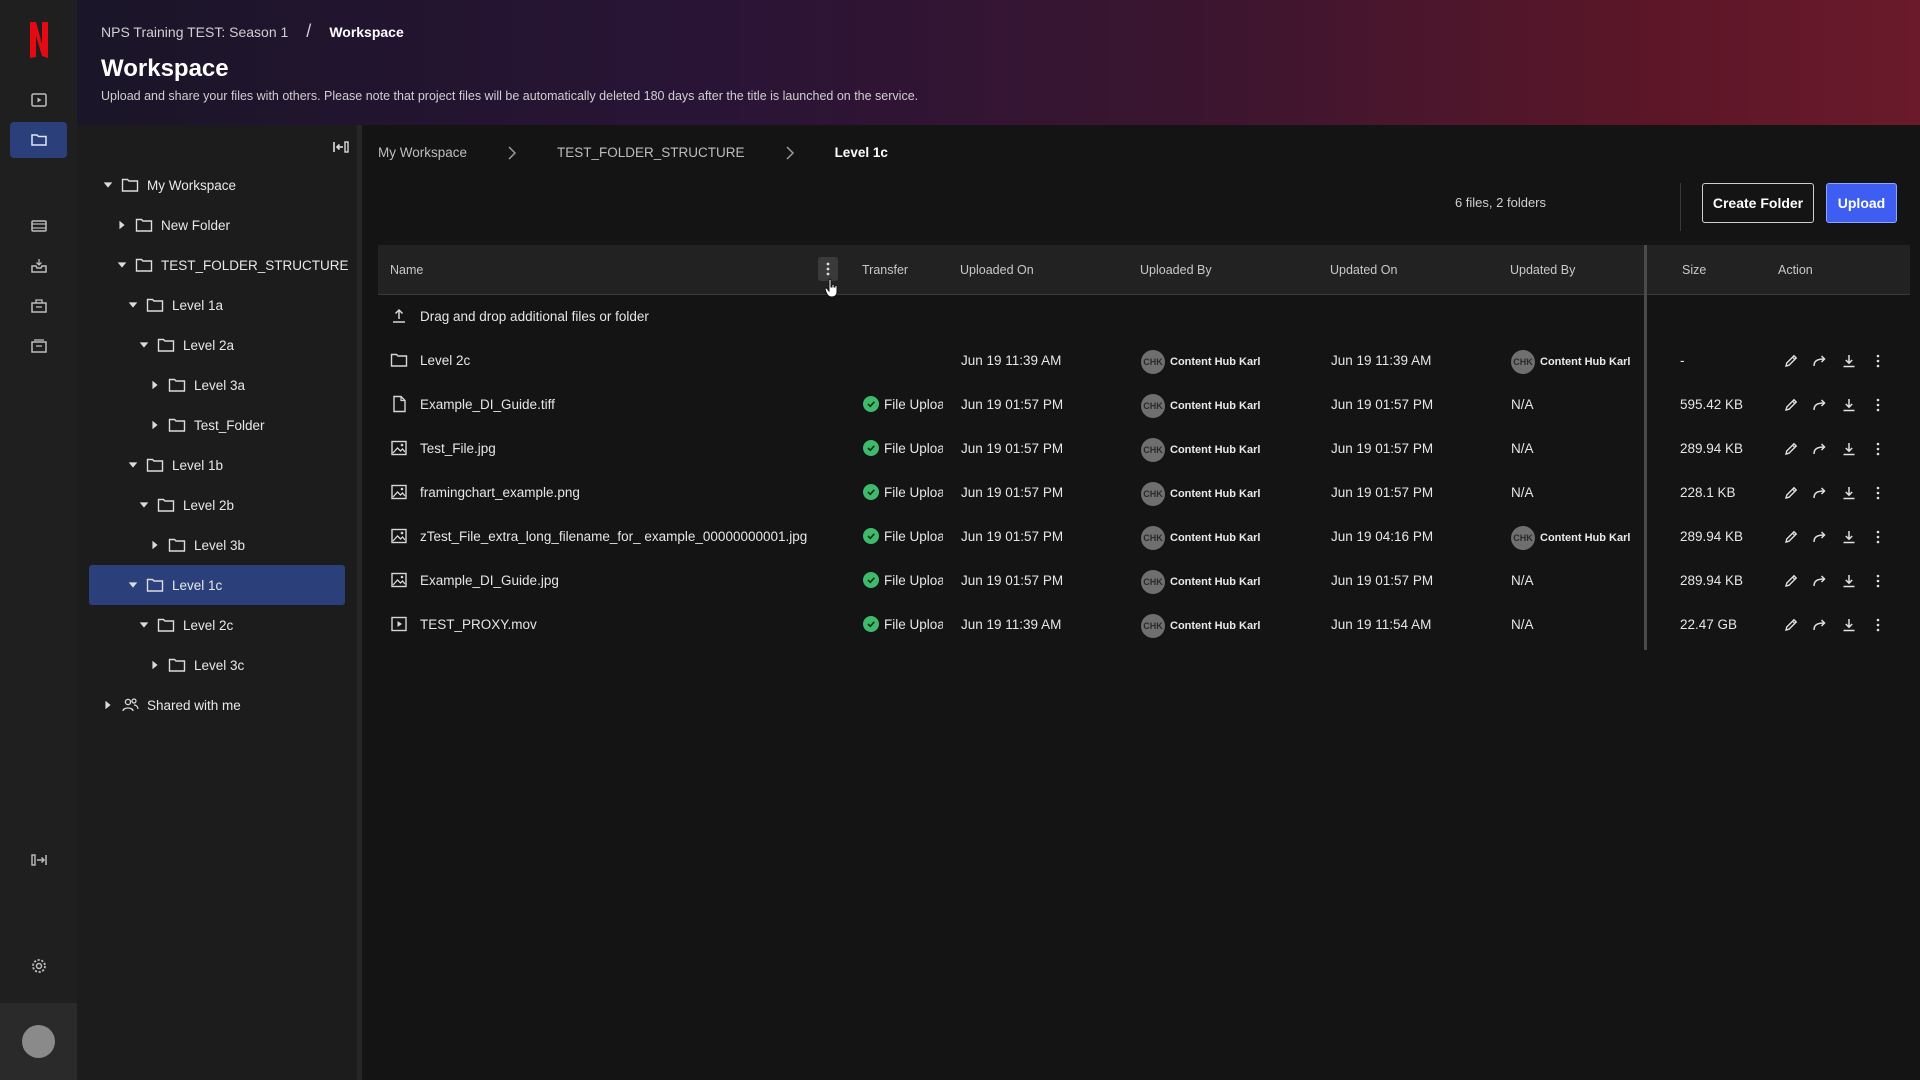  Describe the element at coordinates (1694, 270) in the screenshot. I see `column-size: Size` at that location.